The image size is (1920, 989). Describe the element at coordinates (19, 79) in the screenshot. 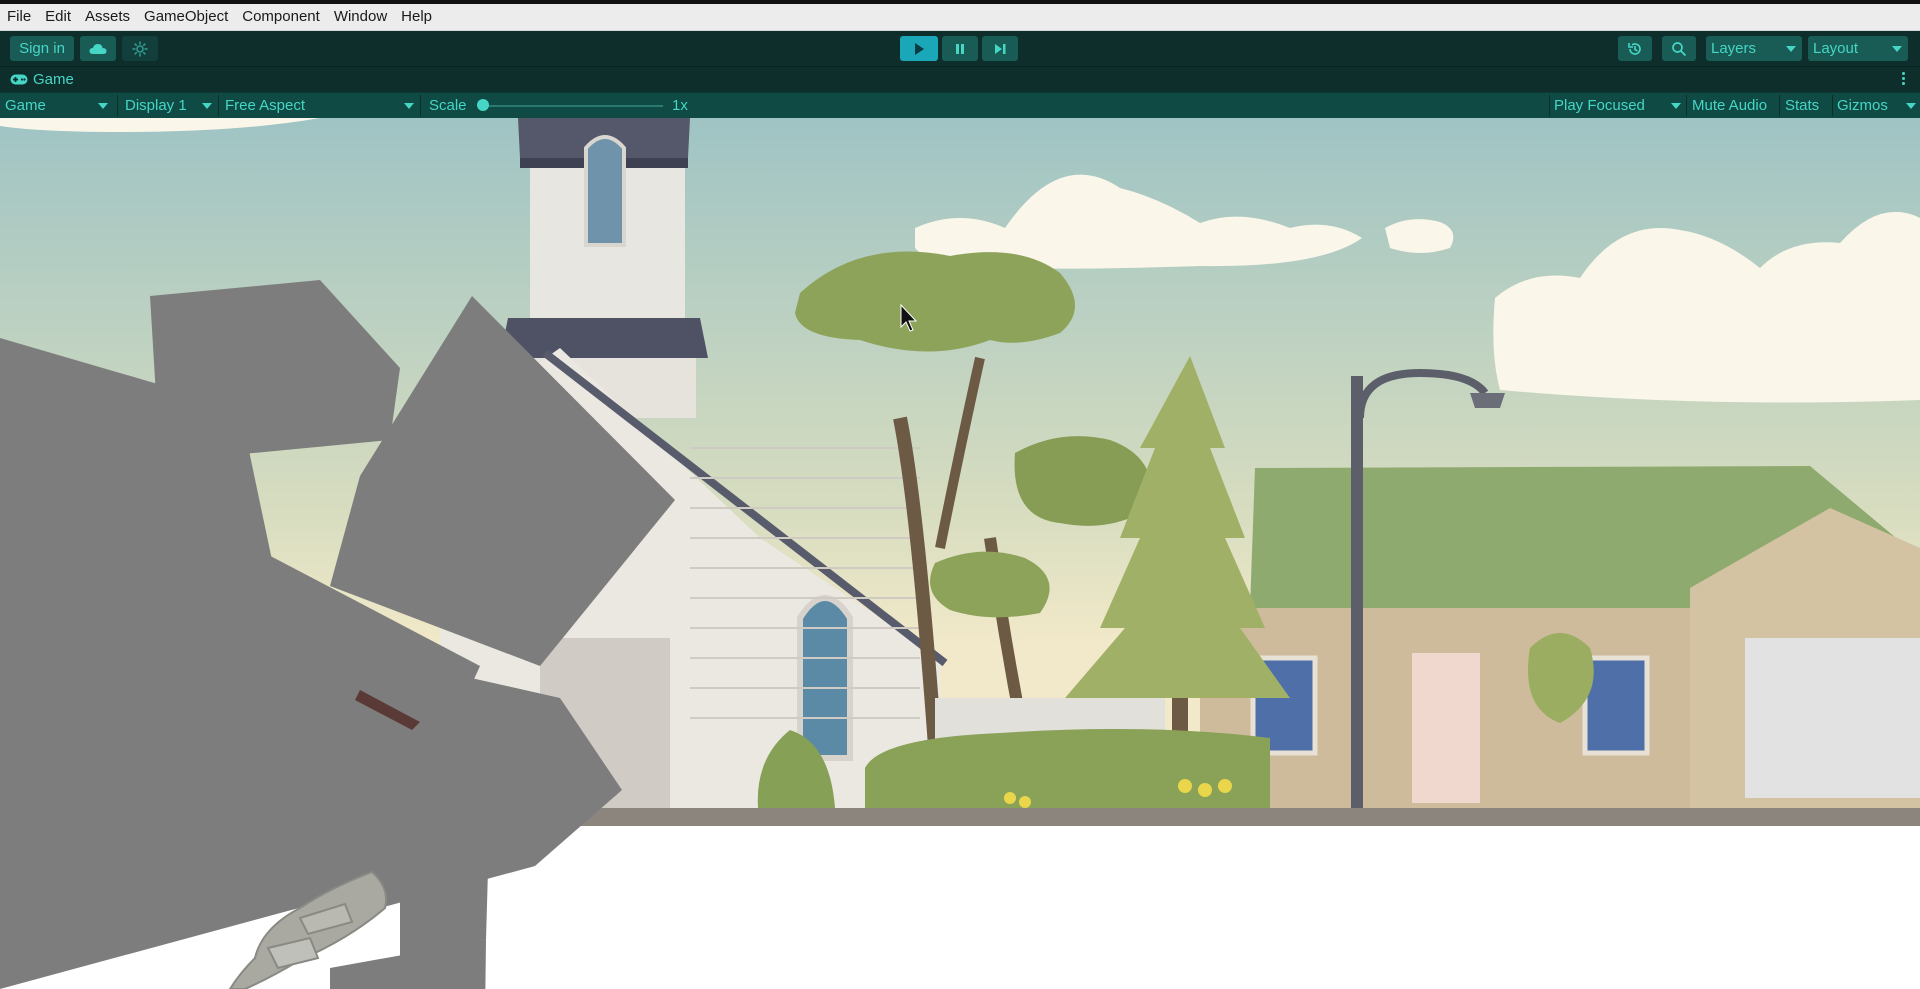

I see `gamepad-icon` at that location.